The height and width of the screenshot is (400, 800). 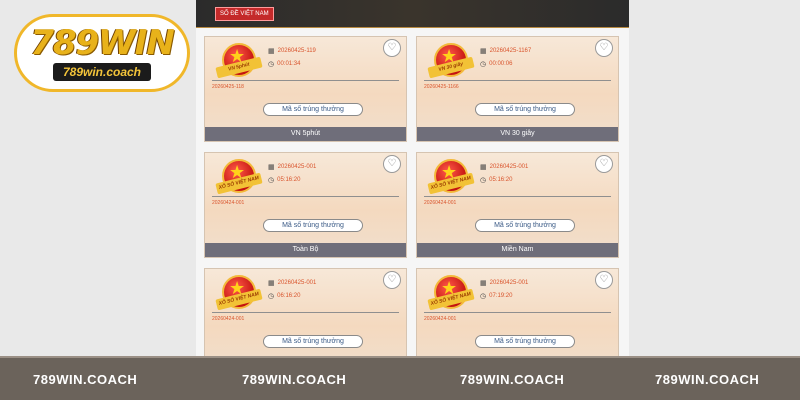 I want to click on countdown-row: ◷ 00:01:34, so click(x=284, y=64).